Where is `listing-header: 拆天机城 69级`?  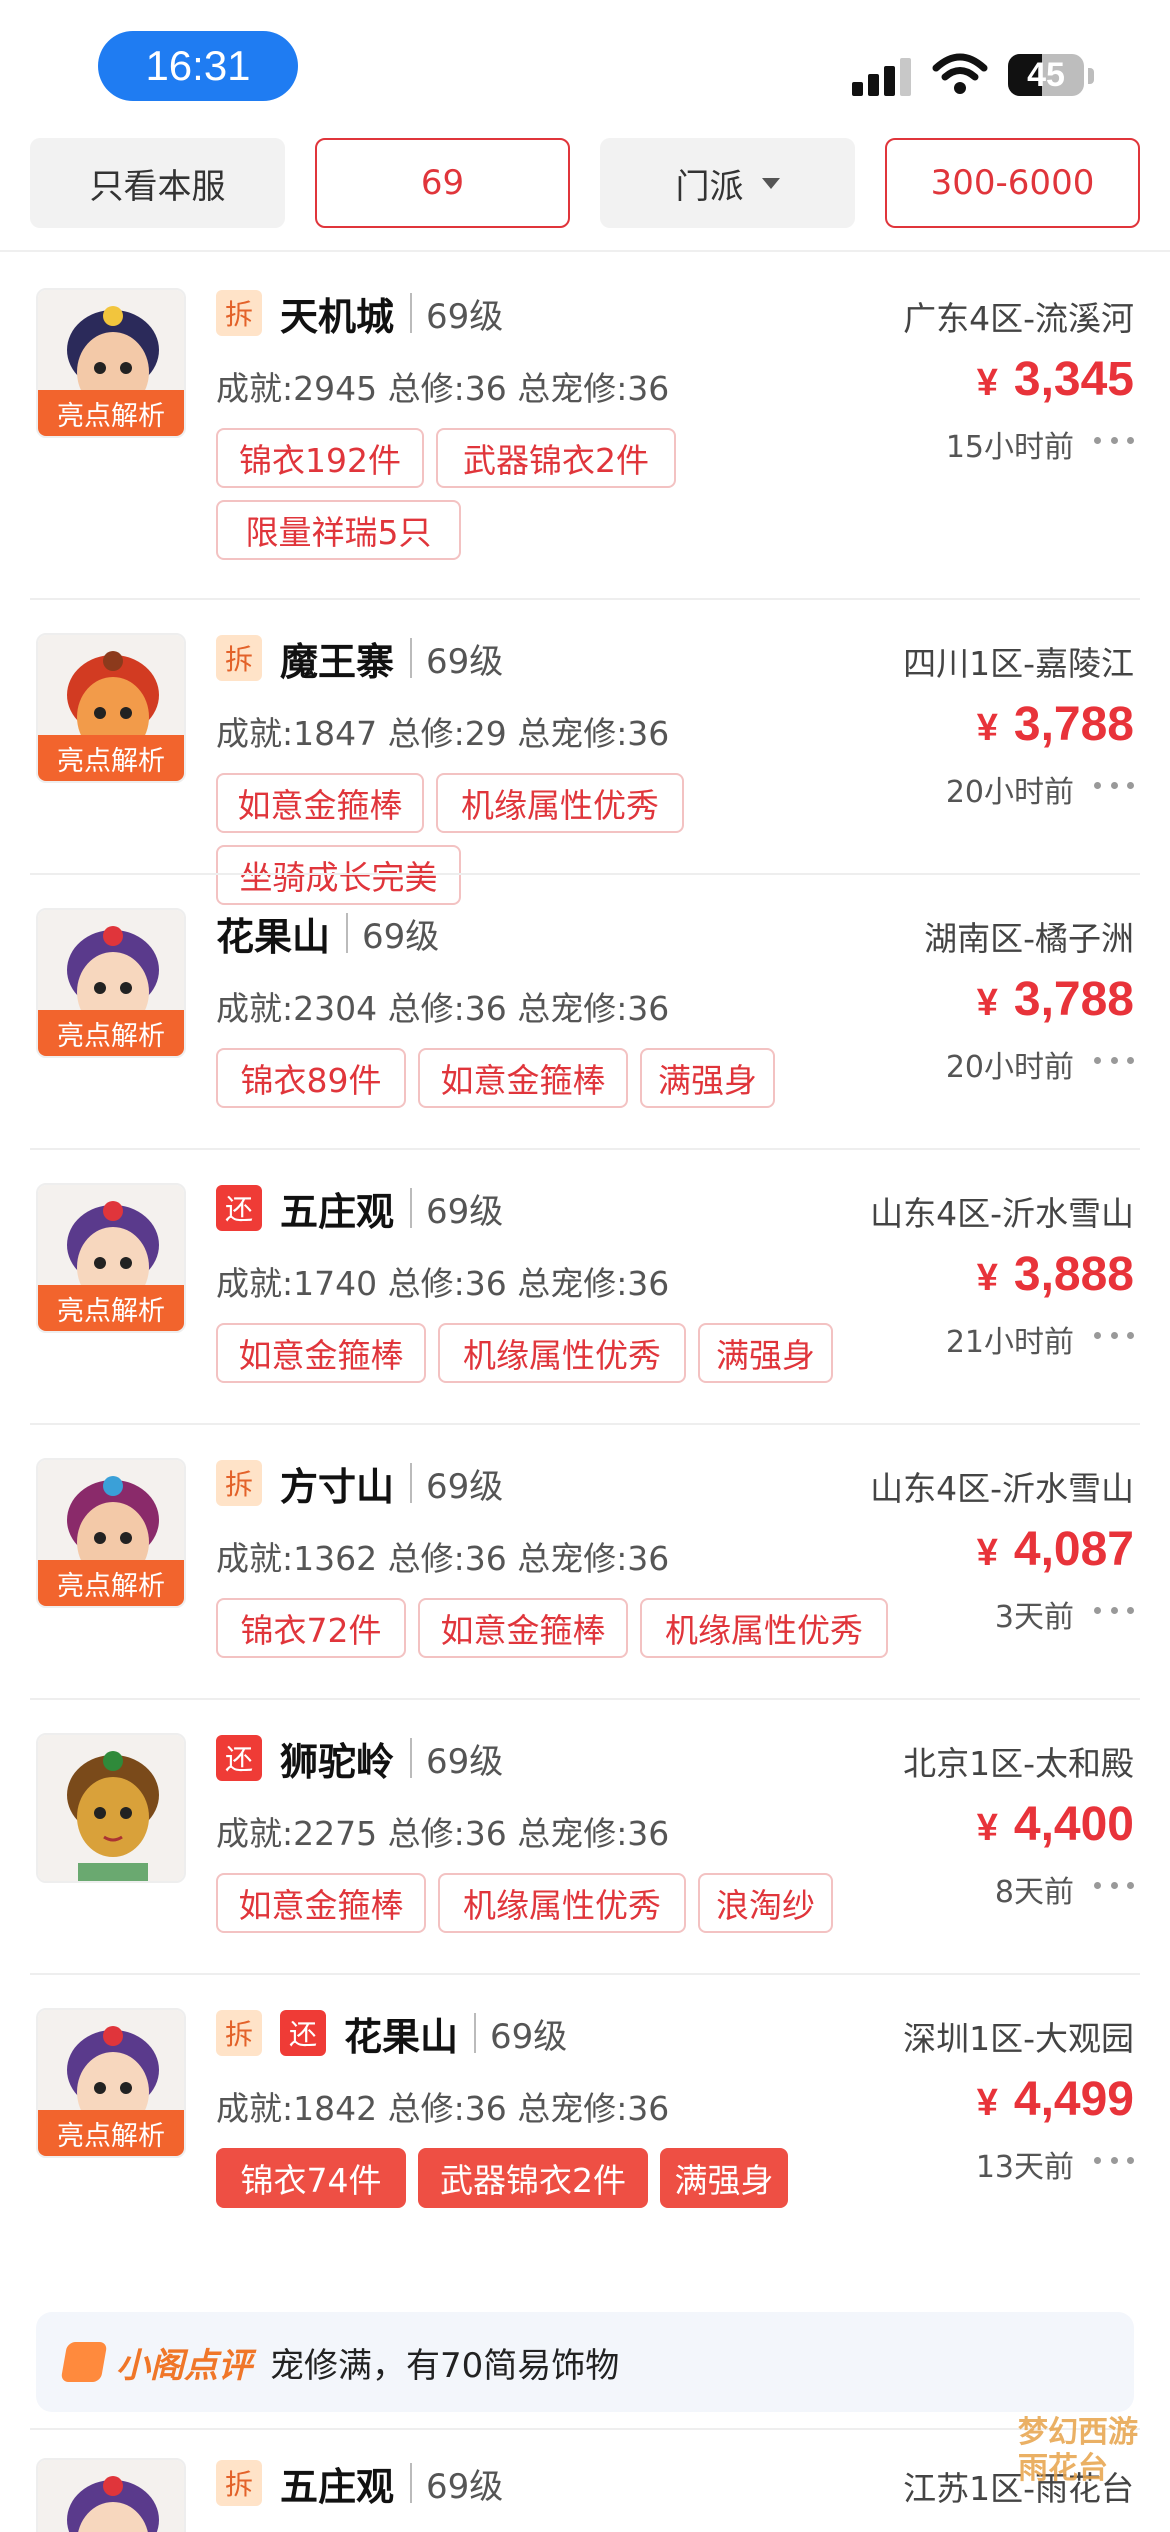
listing-header: 拆天机城 69级 is located at coordinates (359, 313).